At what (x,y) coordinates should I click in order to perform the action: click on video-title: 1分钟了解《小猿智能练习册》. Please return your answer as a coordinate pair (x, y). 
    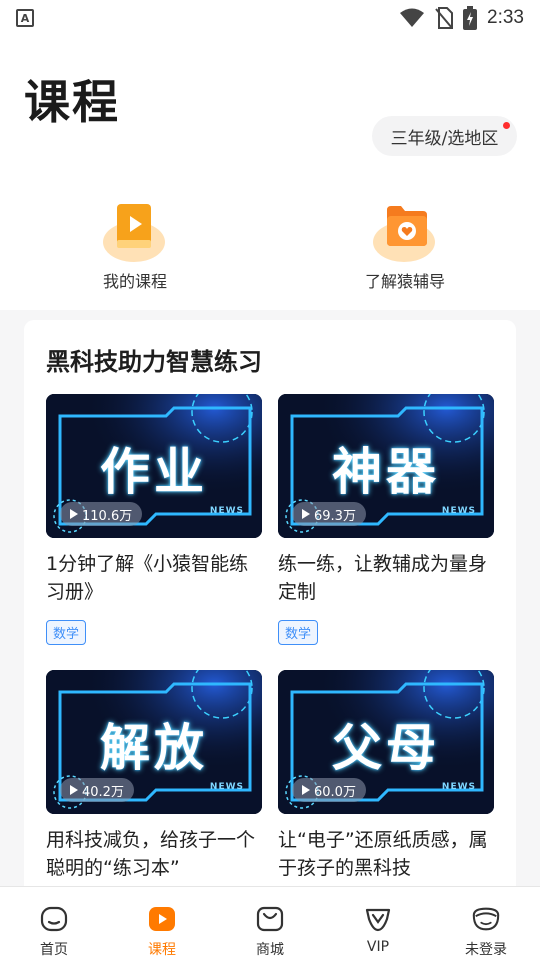
    Looking at the image, I should click on (154, 578).